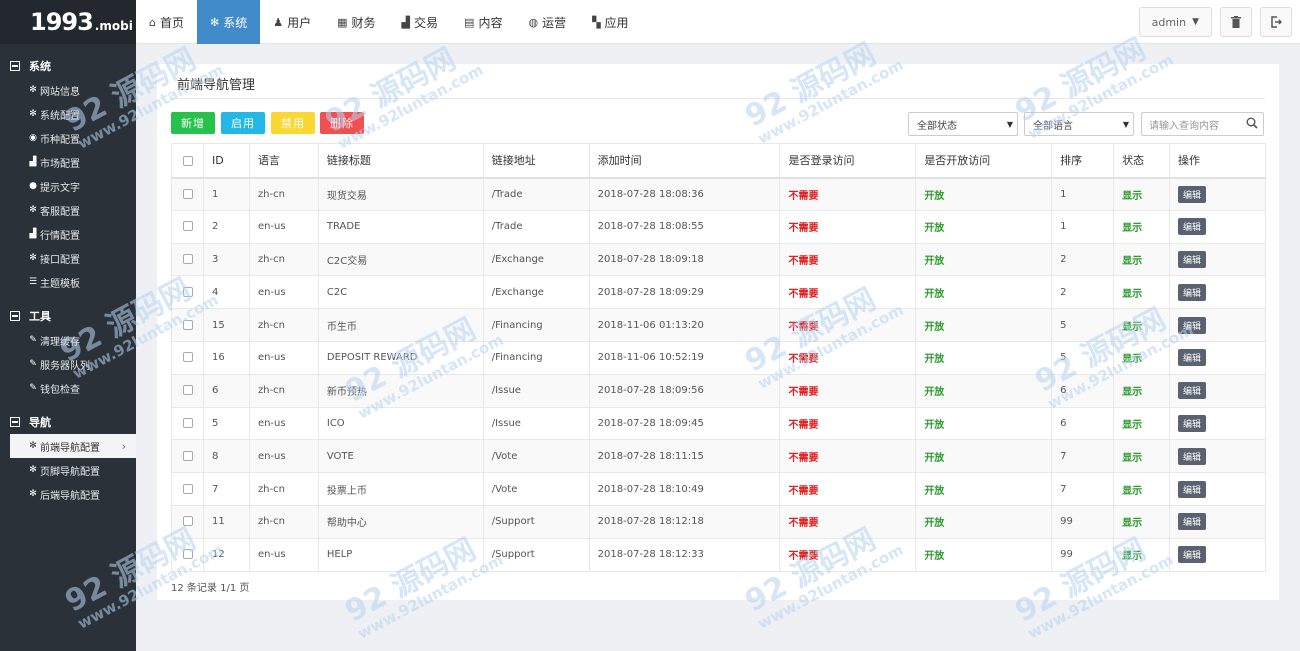 This screenshot has height=651, width=1300. I want to click on cell-value: 16, so click(218, 358).